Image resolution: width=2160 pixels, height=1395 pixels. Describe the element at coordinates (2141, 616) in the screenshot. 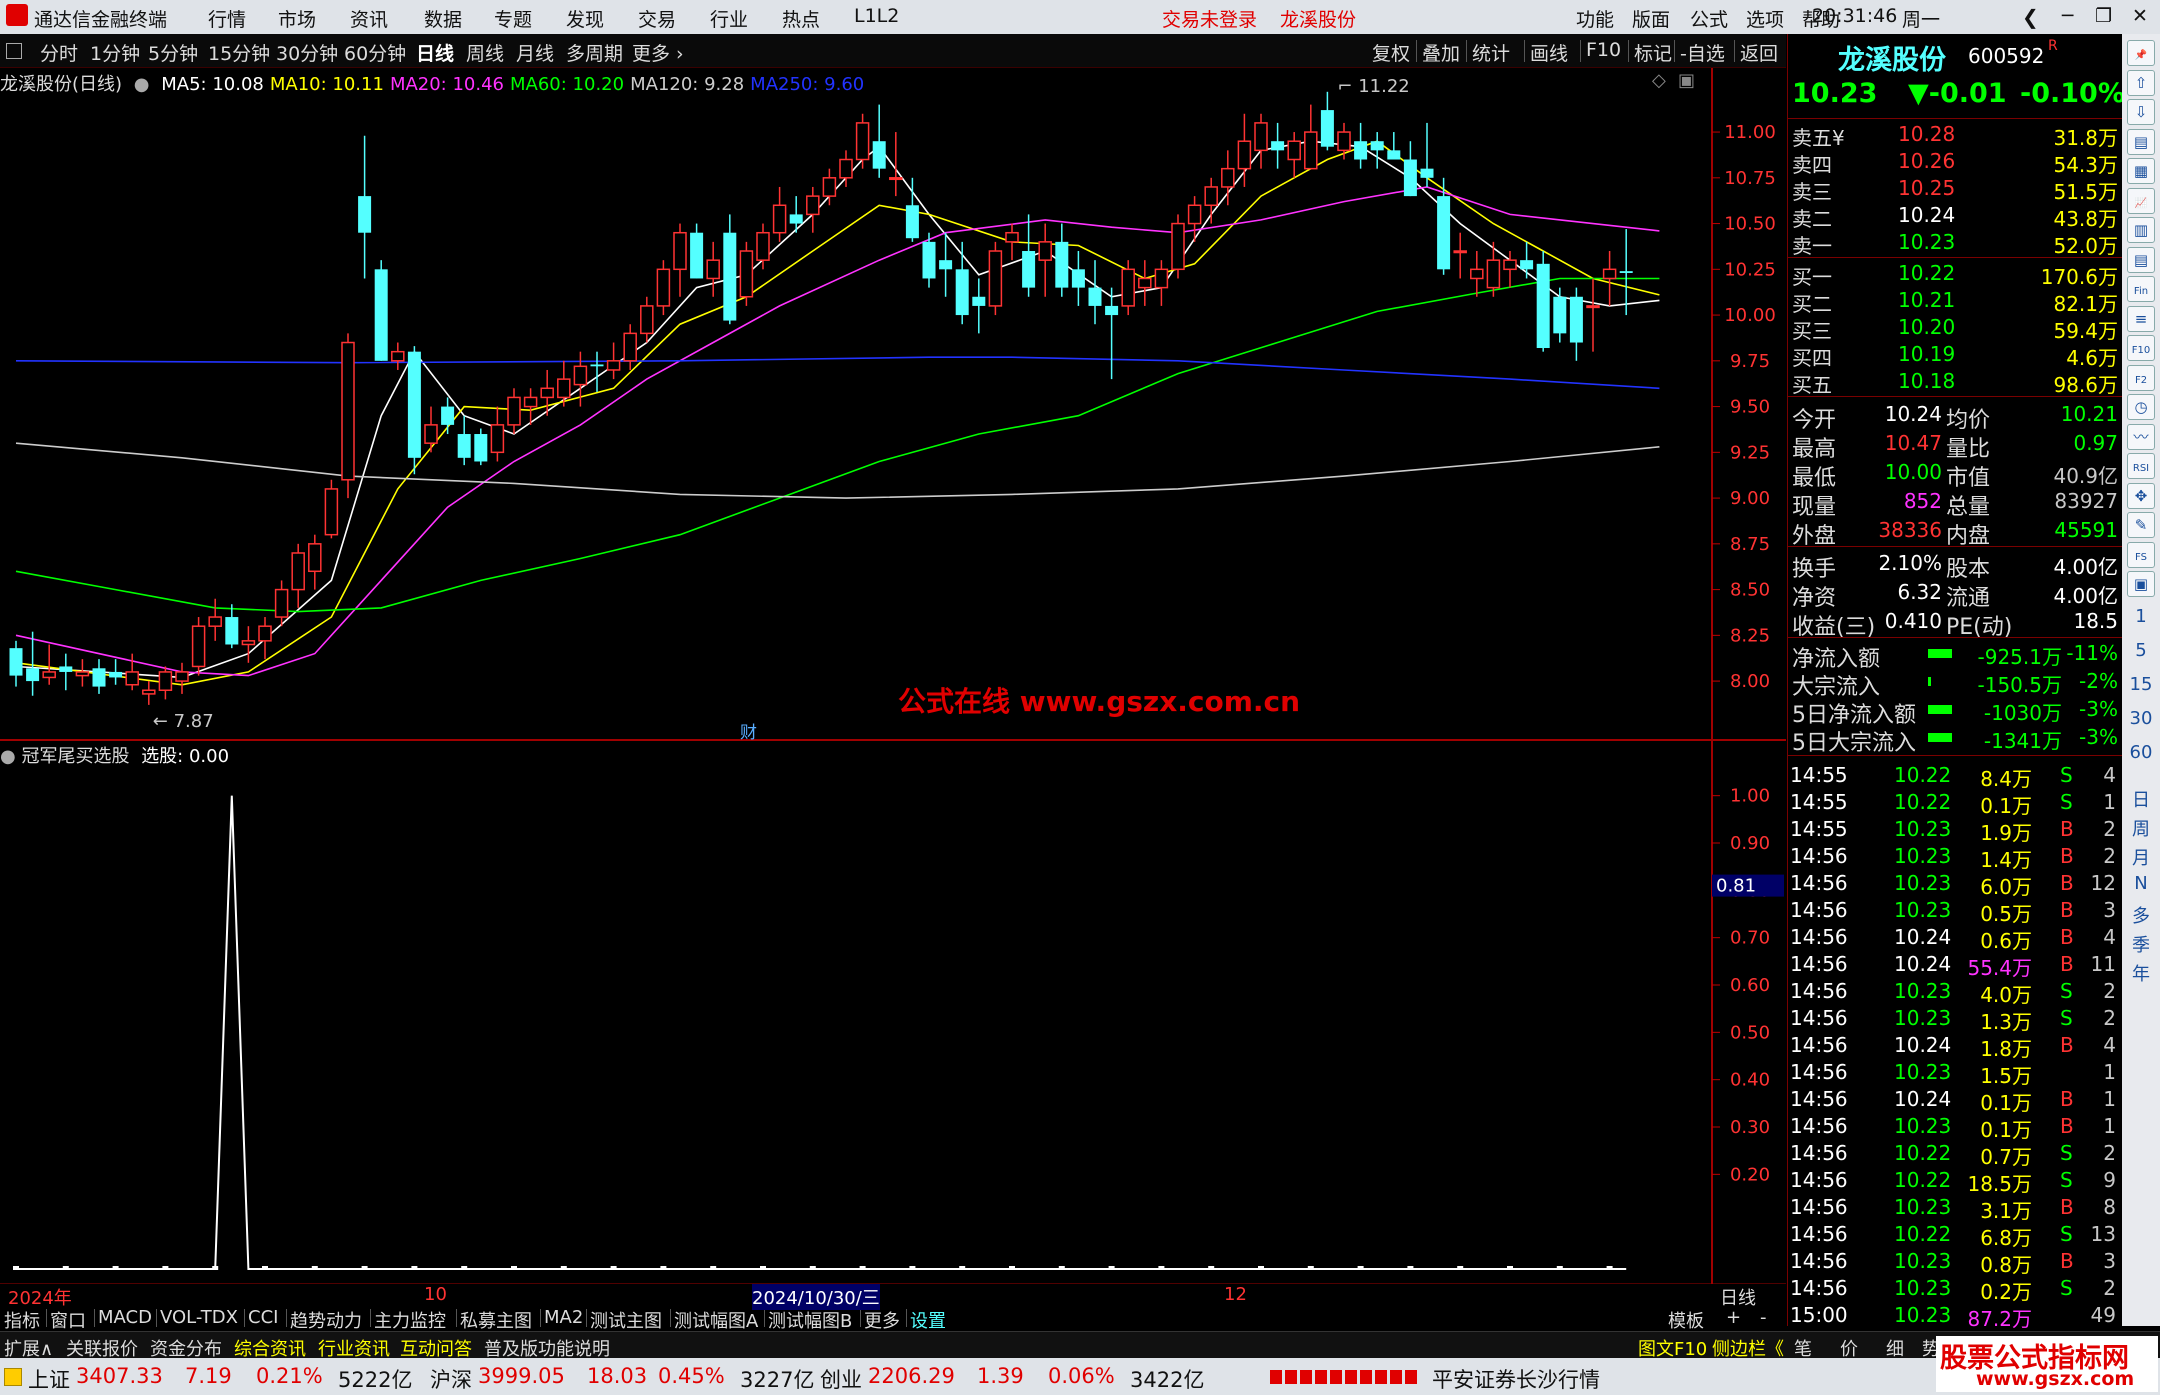

I see `period-shortcut-0: 1` at that location.